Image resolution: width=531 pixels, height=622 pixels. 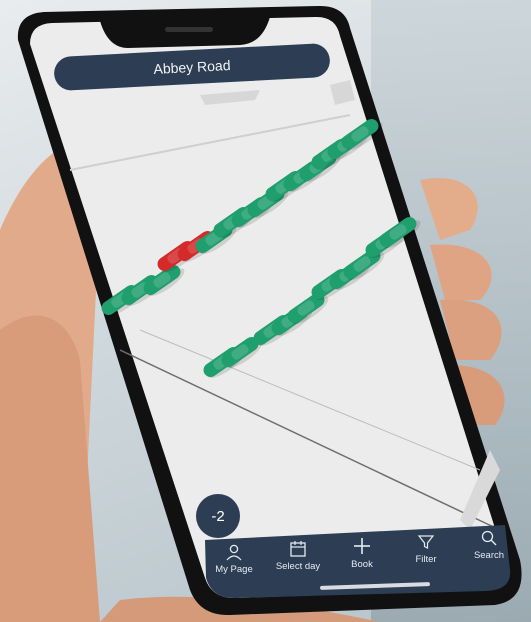 I want to click on tab-label: Search, so click(x=489, y=555).